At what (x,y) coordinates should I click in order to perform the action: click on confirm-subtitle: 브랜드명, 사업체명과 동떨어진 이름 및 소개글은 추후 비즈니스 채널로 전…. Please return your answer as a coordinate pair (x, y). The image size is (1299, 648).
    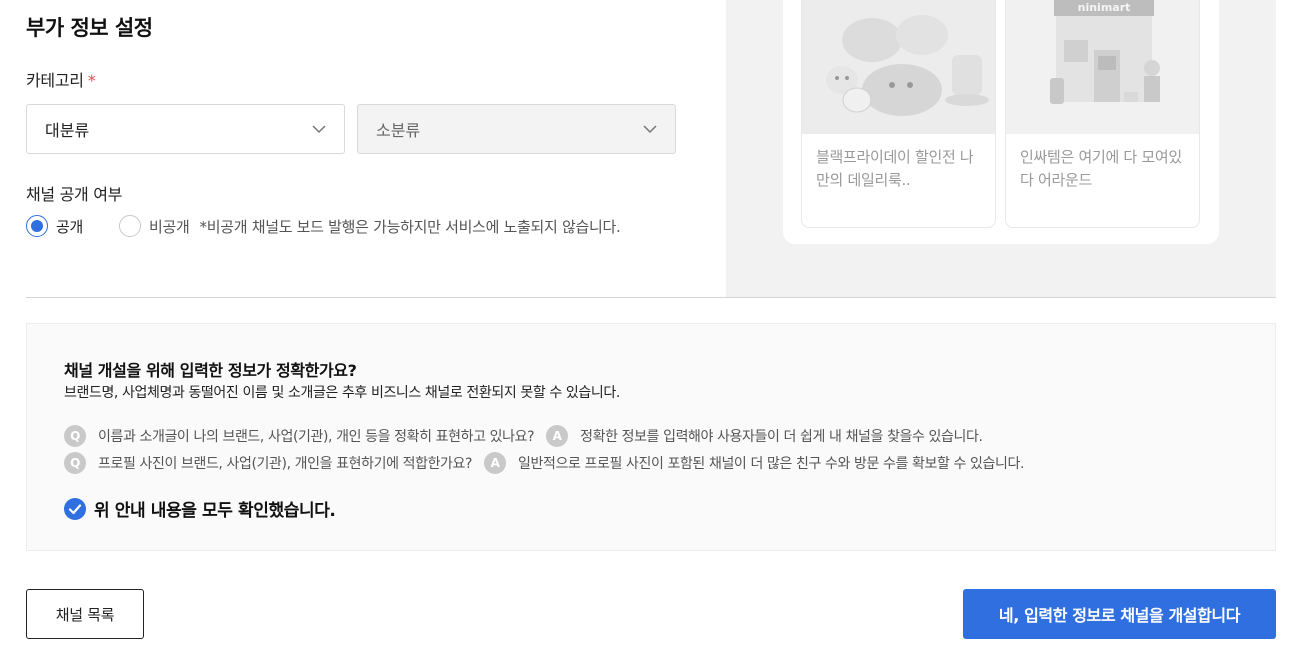
    Looking at the image, I should click on (342, 393).